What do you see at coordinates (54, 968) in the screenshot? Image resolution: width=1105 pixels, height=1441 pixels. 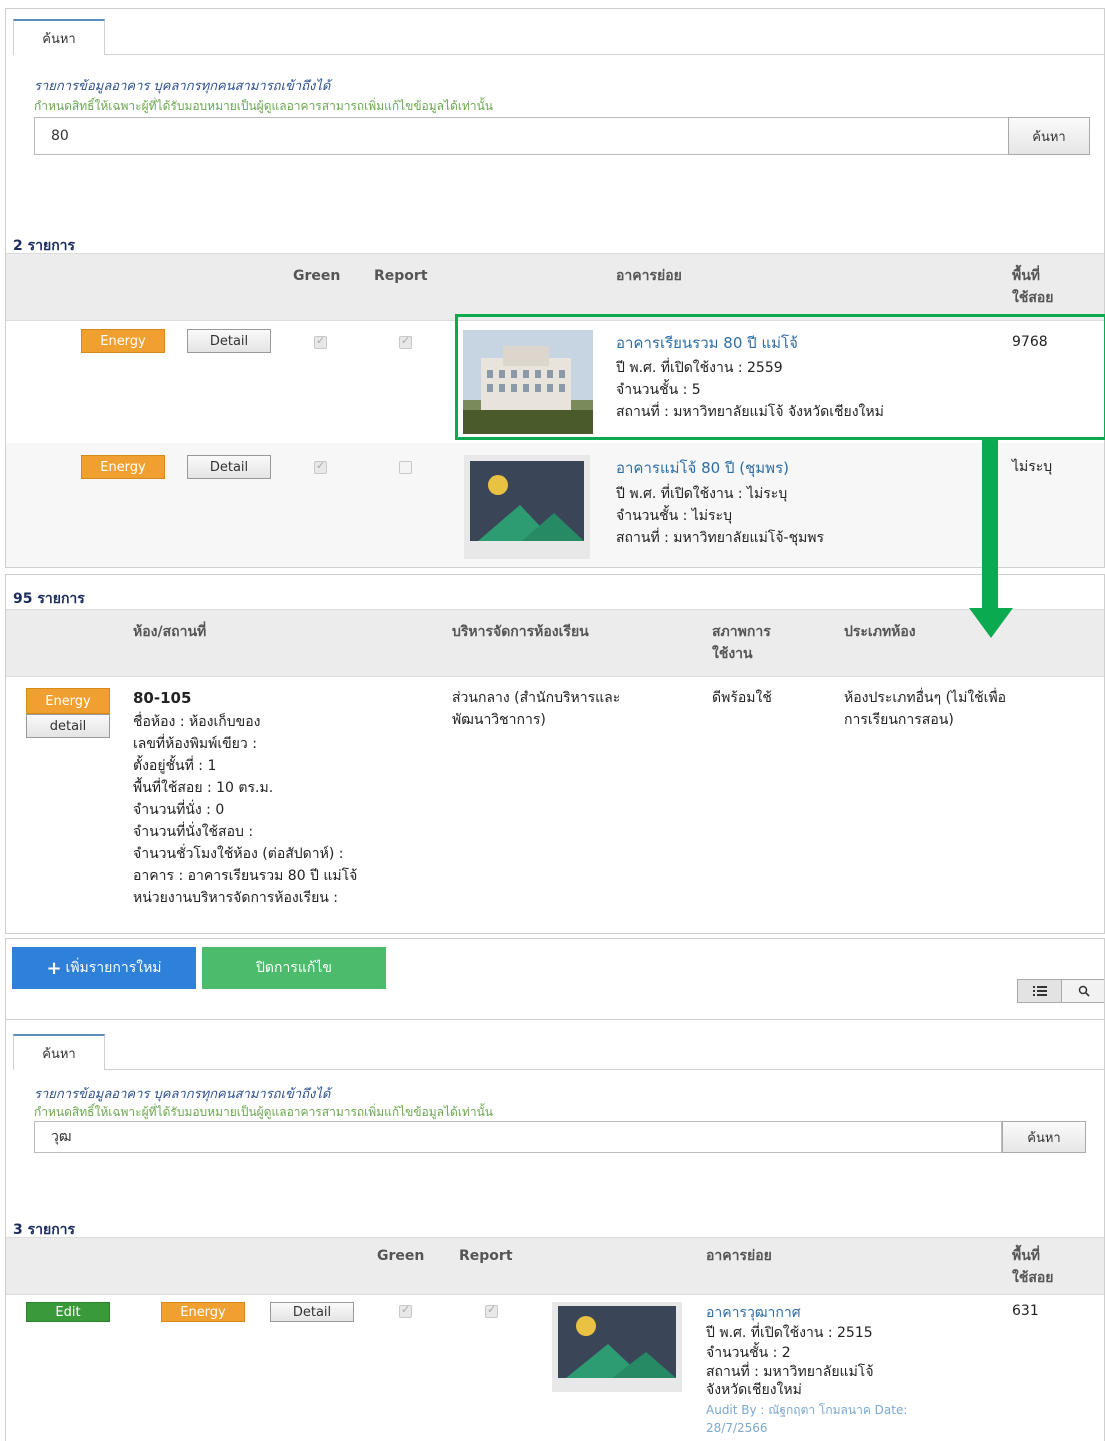 I see `plus-icon: +` at bounding box center [54, 968].